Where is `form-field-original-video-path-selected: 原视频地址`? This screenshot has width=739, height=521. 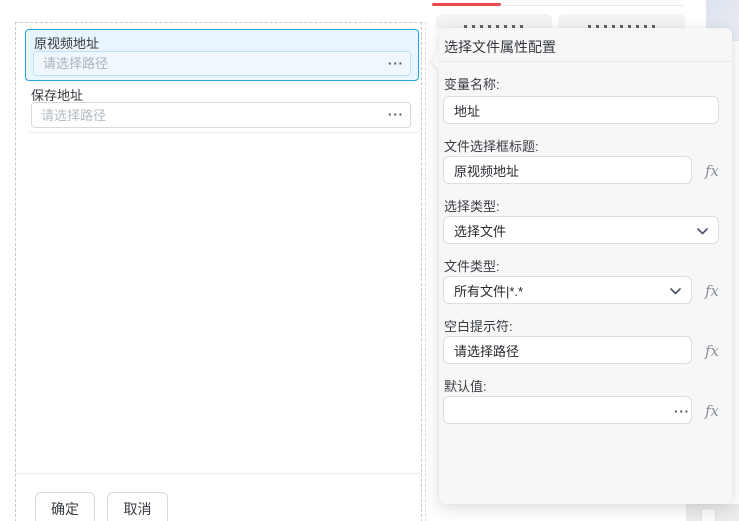 form-field-original-video-path-selected: 原视频地址 is located at coordinates (222, 55).